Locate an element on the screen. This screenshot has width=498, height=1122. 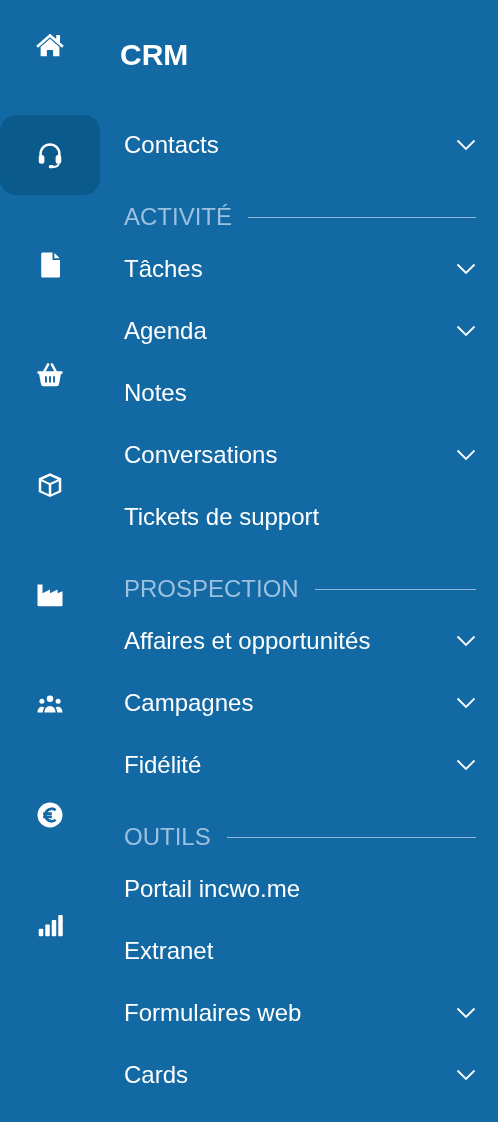
euro-coin-icon is located at coordinates (50, 815).